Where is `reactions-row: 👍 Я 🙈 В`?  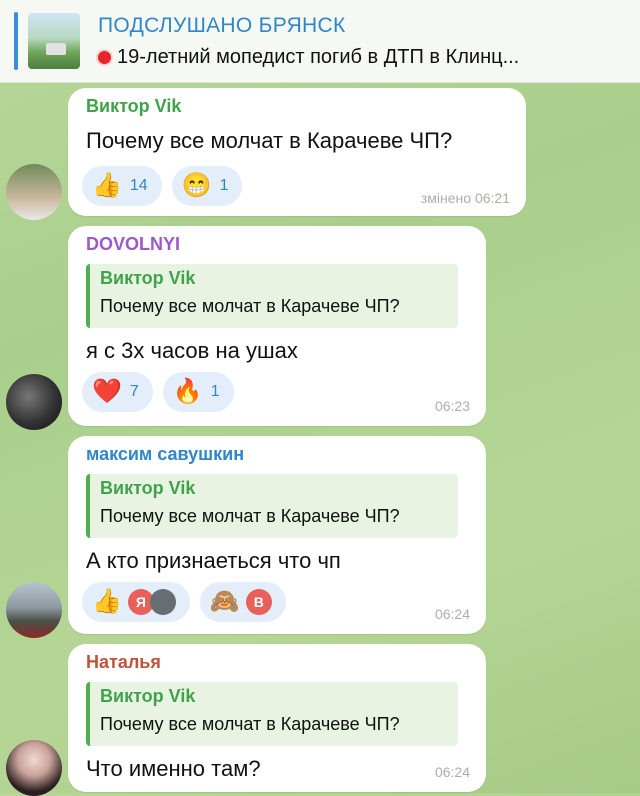 reactions-row: 👍 Я 🙈 В is located at coordinates (184, 602).